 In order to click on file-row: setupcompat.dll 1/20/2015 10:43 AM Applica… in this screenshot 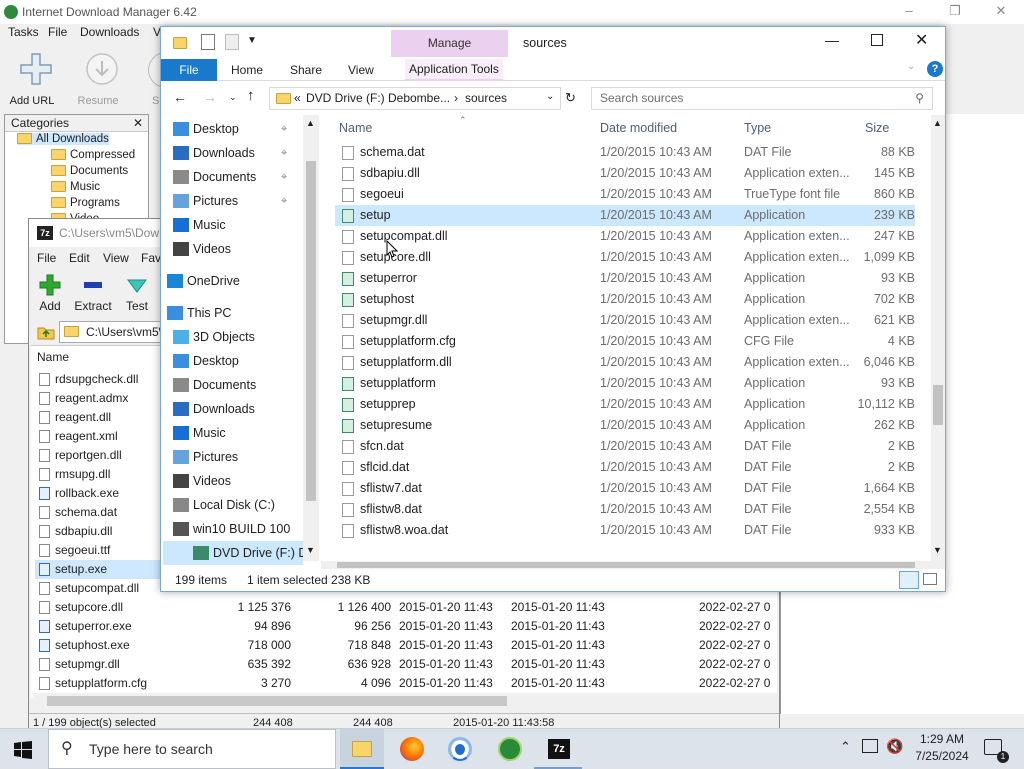, I will do `click(625, 236)`.